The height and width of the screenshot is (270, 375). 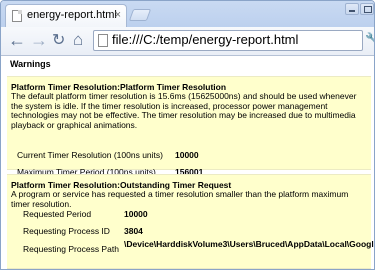 I want to click on row-label: Requested Period, so click(x=57, y=214).